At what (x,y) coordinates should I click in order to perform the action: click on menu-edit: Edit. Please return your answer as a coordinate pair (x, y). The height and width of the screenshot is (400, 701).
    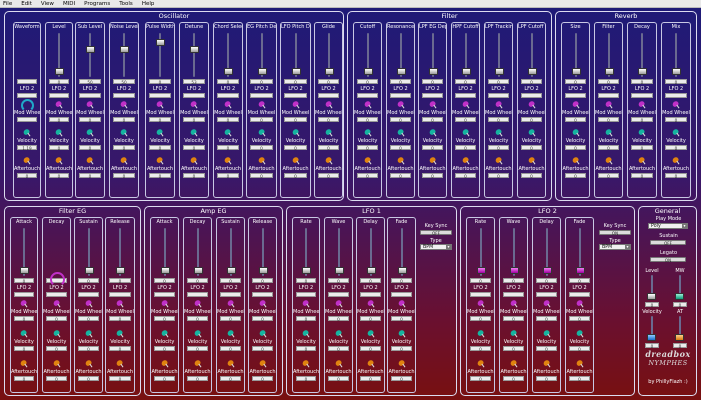
    Looking at the image, I should click on (26, 4).